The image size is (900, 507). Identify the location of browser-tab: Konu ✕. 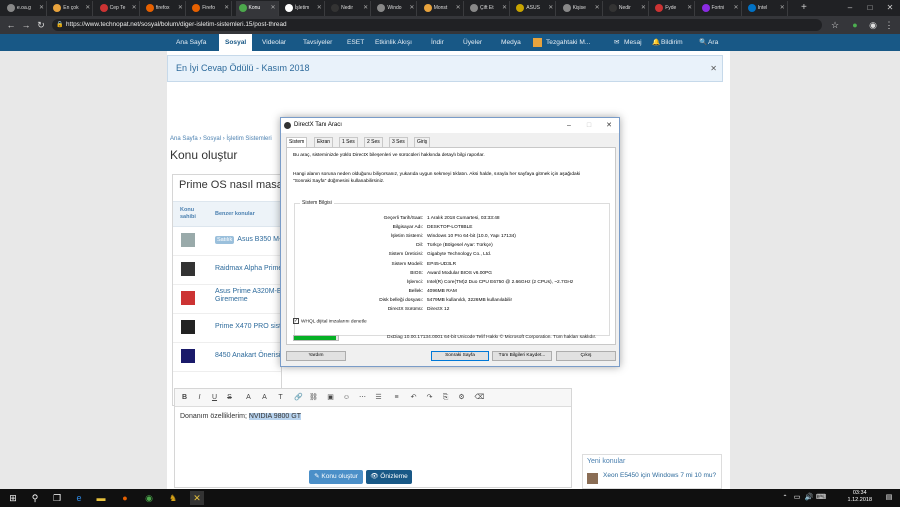
(257, 8).